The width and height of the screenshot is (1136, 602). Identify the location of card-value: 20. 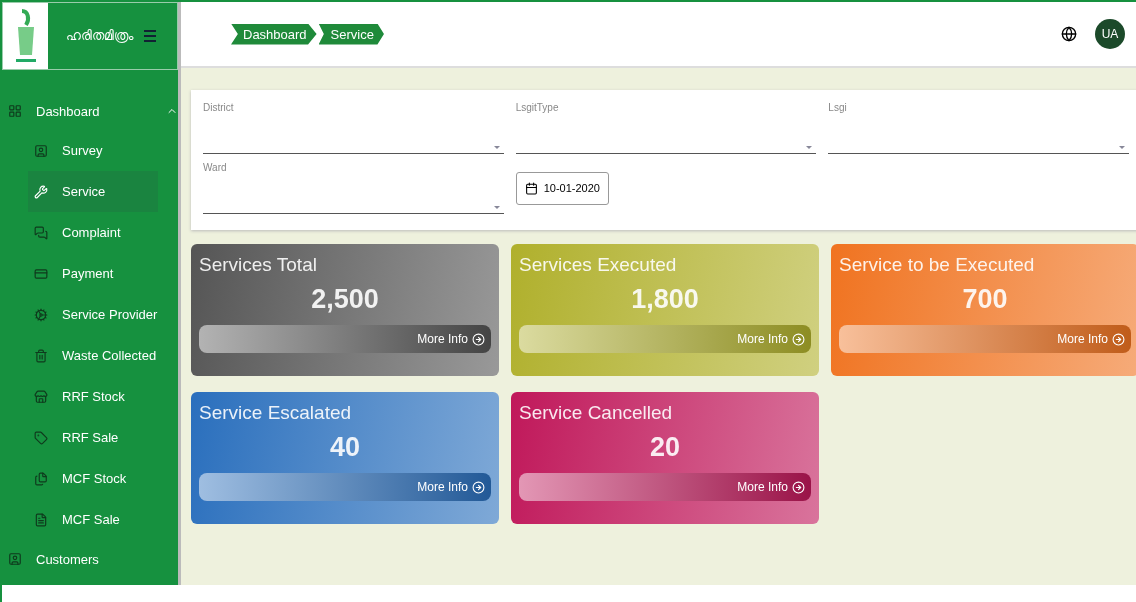
(664, 447).